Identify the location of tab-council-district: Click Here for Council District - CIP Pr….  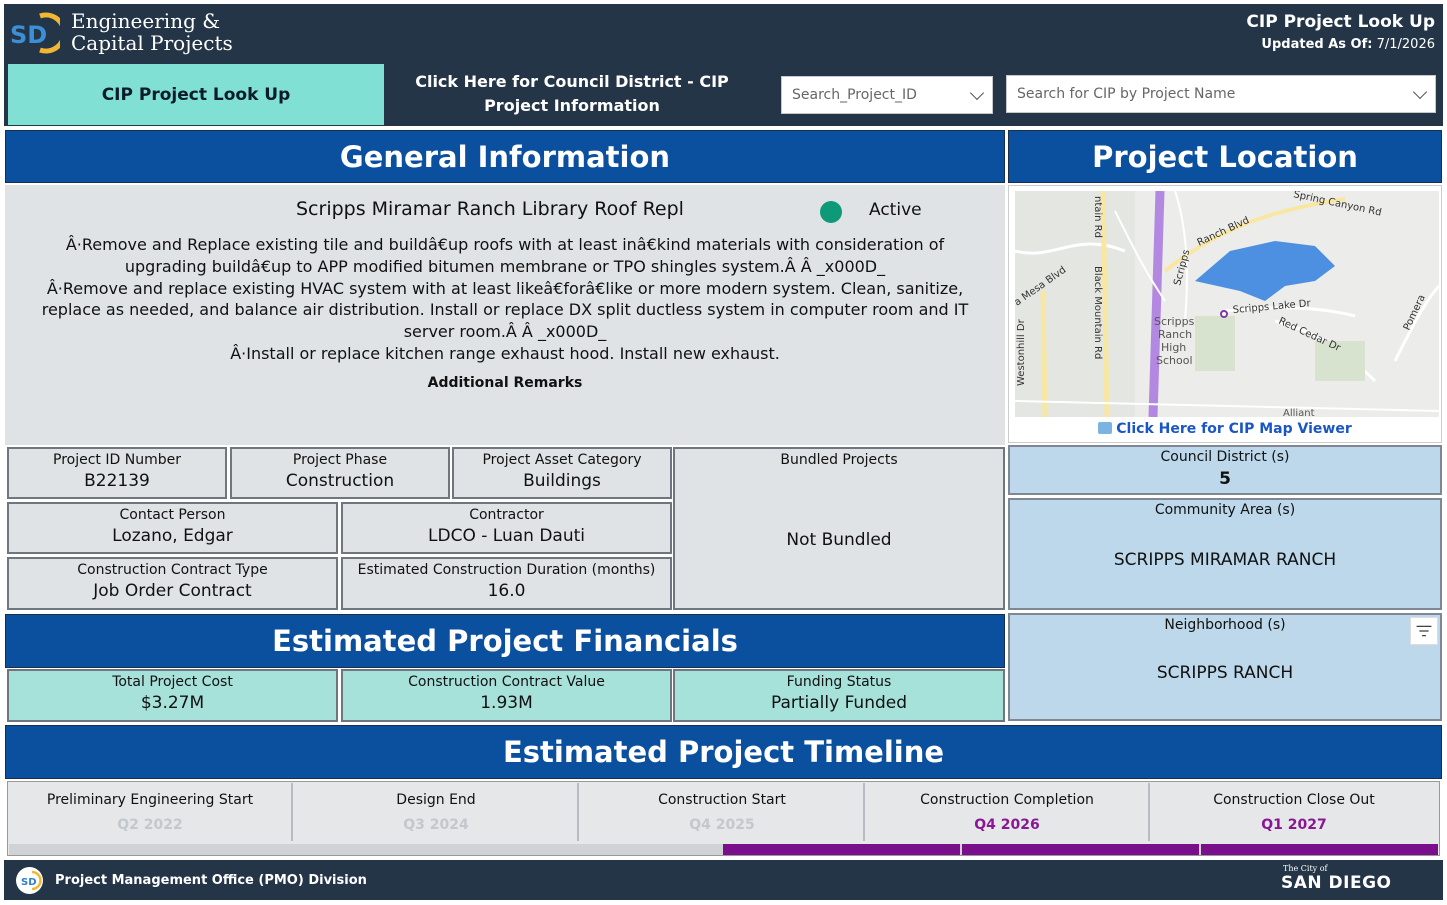
(572, 95).